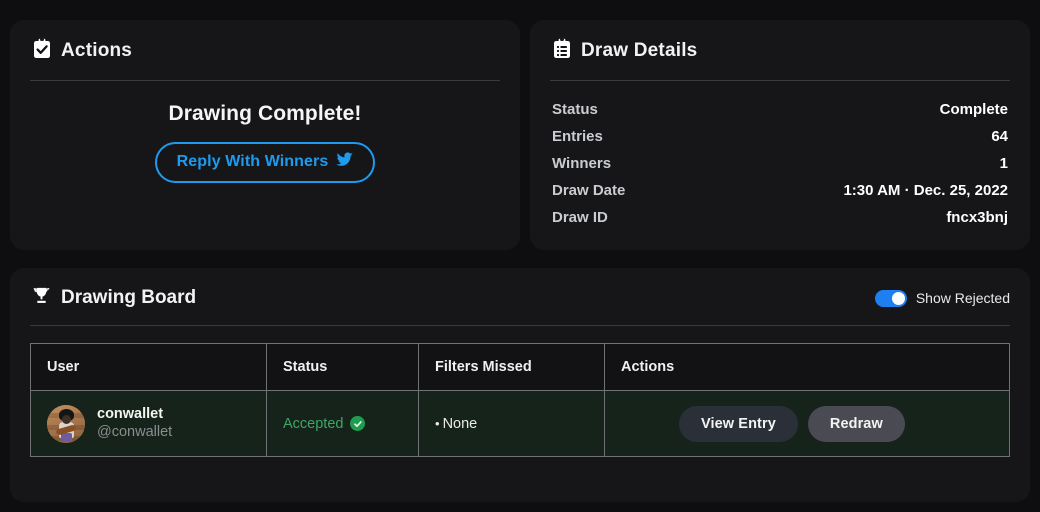 This screenshot has height=512, width=1040. Describe the element at coordinates (511, 367) in the screenshot. I see `column-header-filters-missed: Filters Missed` at that location.